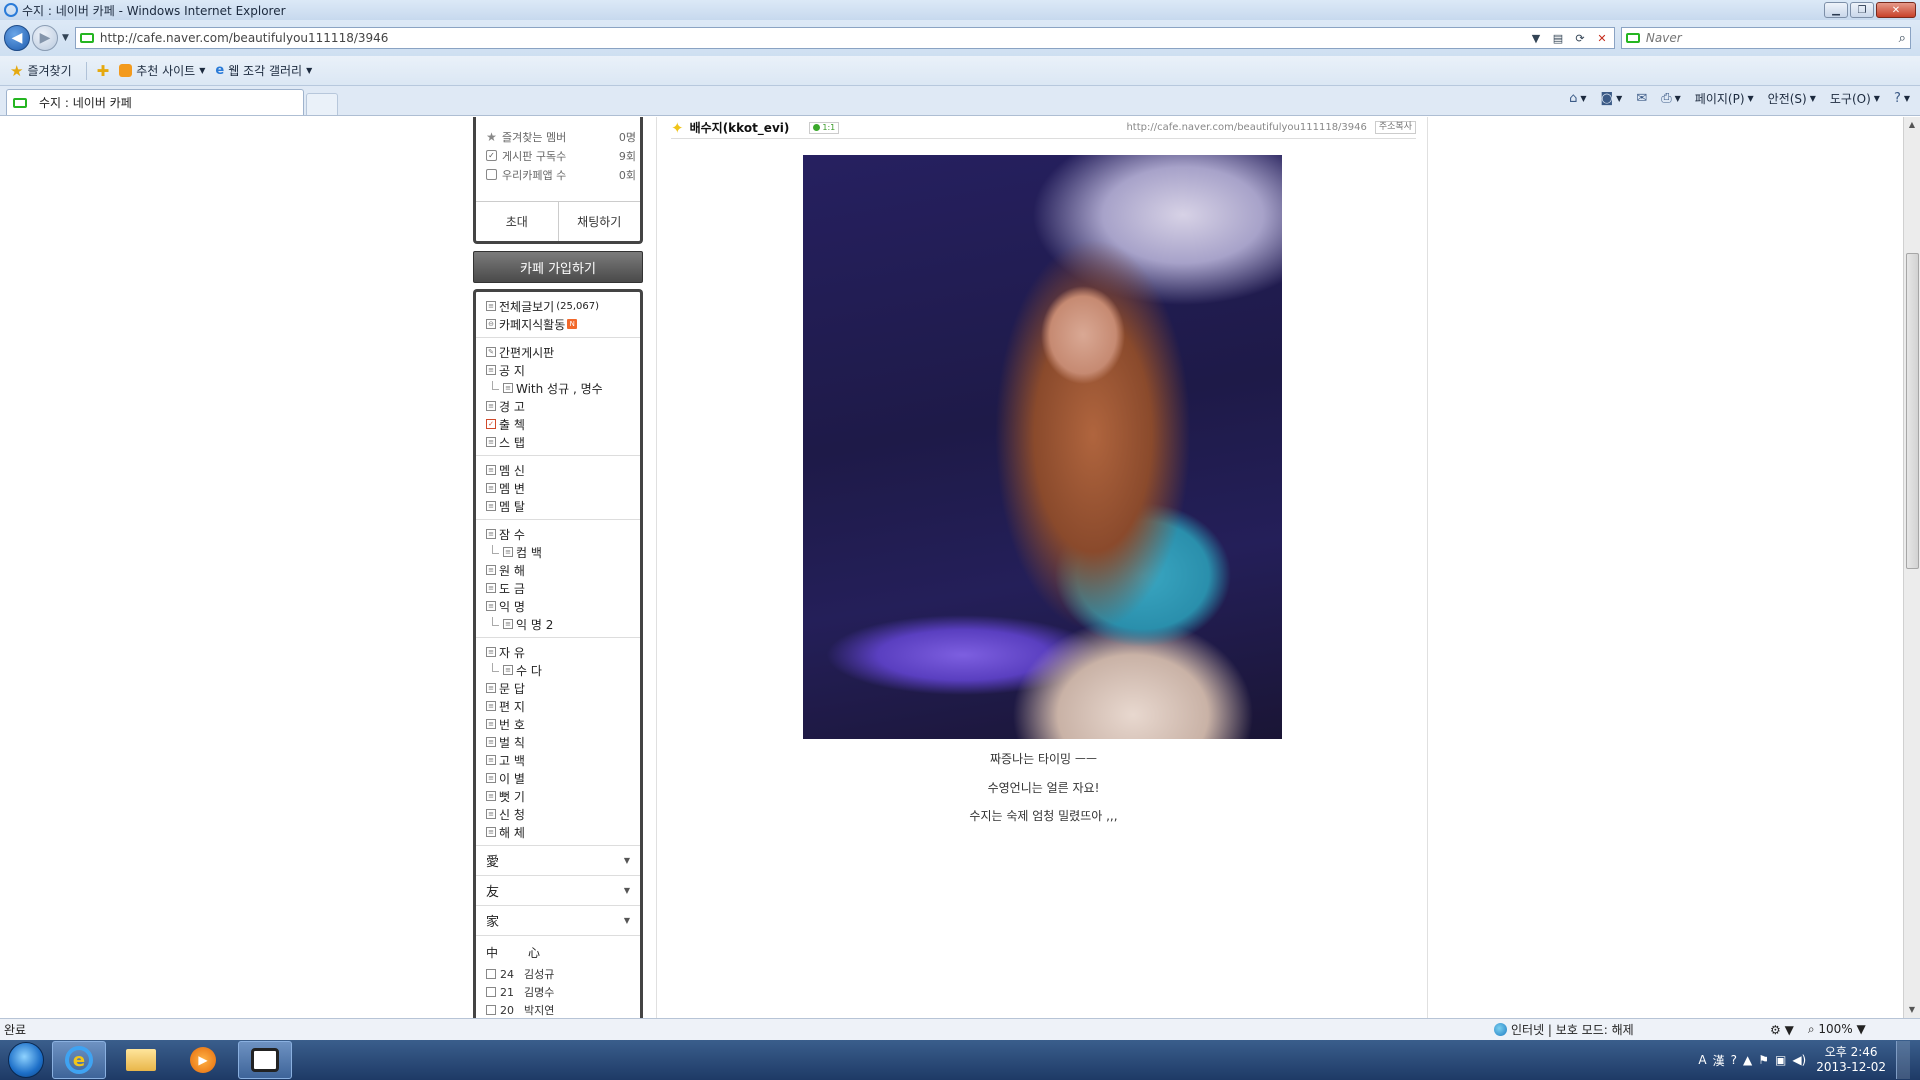 The image size is (1920, 1080). What do you see at coordinates (1792, 98) in the screenshot?
I see `safety-menu: 안전(S) ▼` at bounding box center [1792, 98].